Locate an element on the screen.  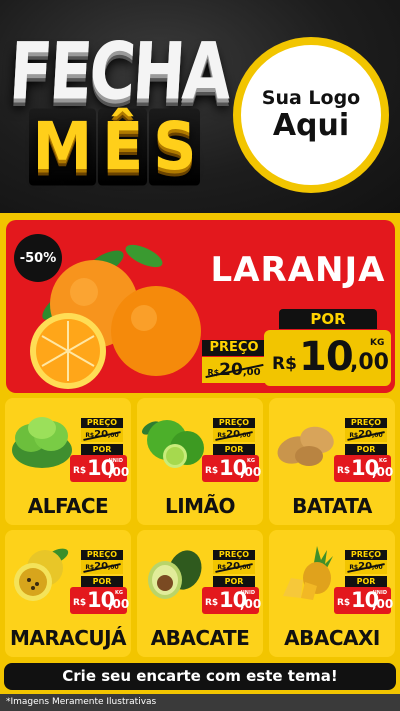
logo-text-line1: Sua Logo is located at coordinates (311, 98).